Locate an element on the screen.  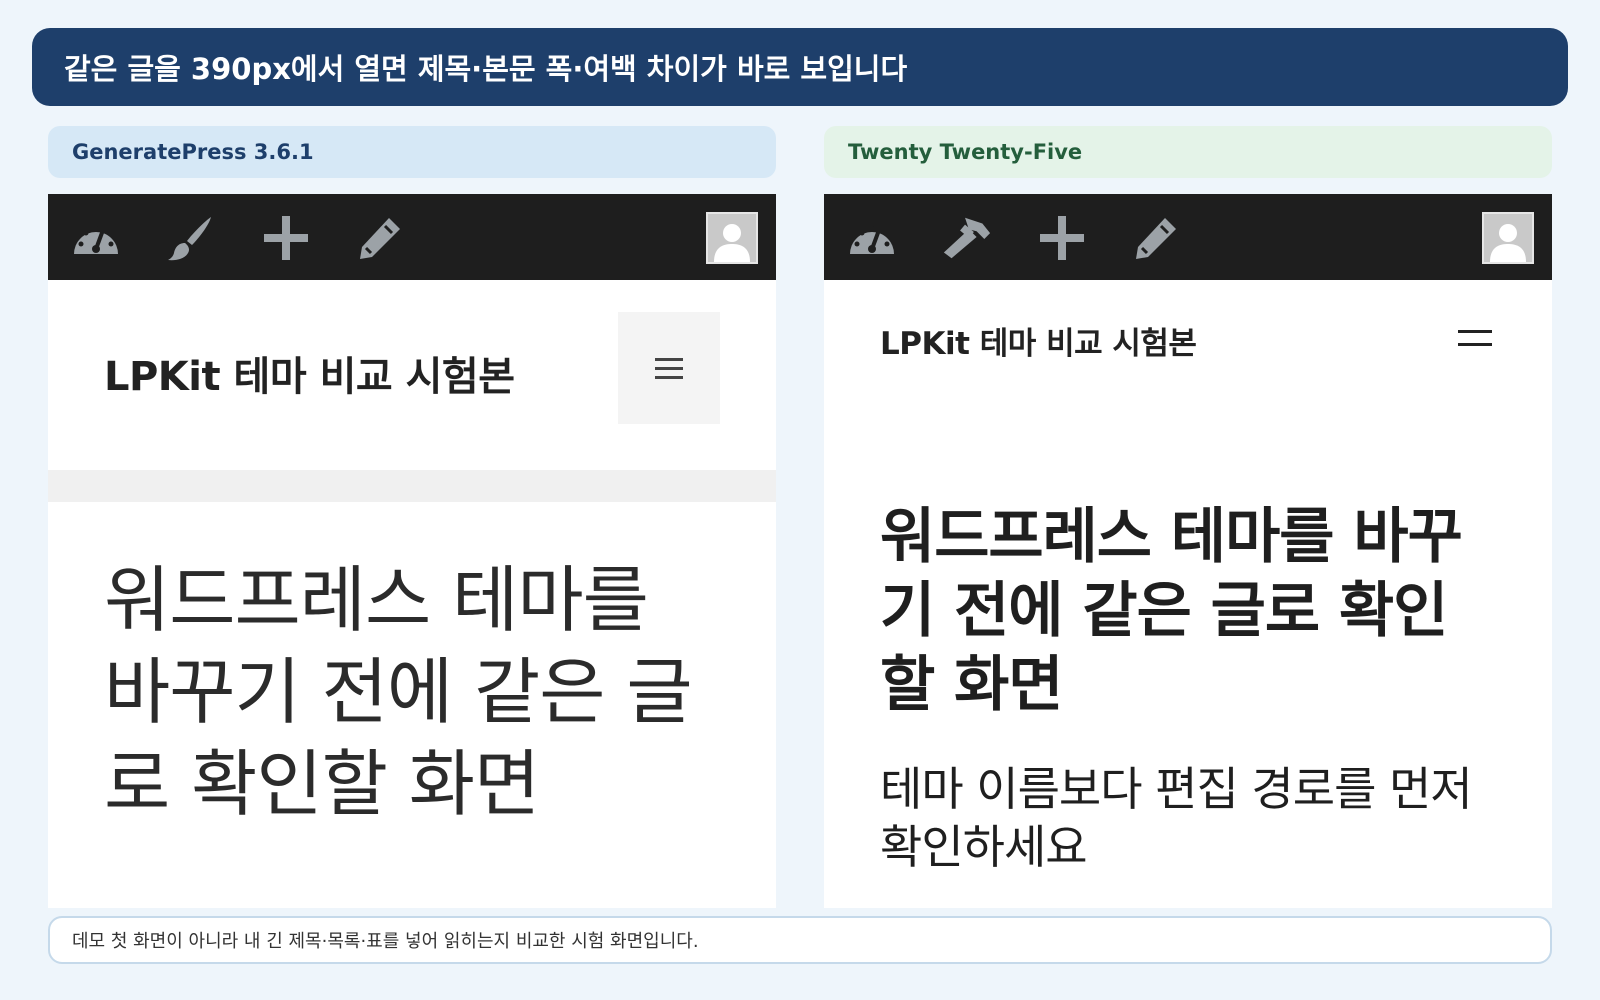
menu-toggle-button is located at coordinates (669, 368).